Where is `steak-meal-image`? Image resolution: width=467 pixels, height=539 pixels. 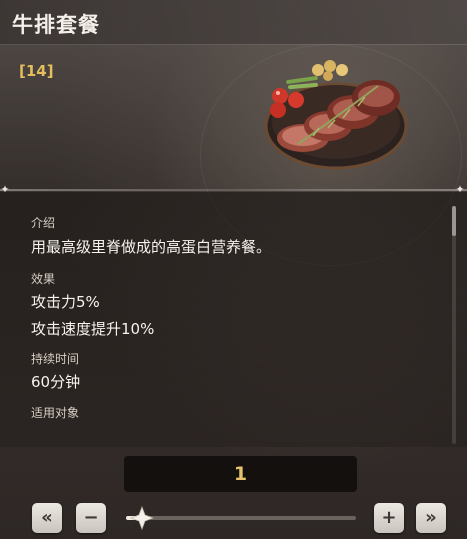
steak-meal-image is located at coordinates (336, 115).